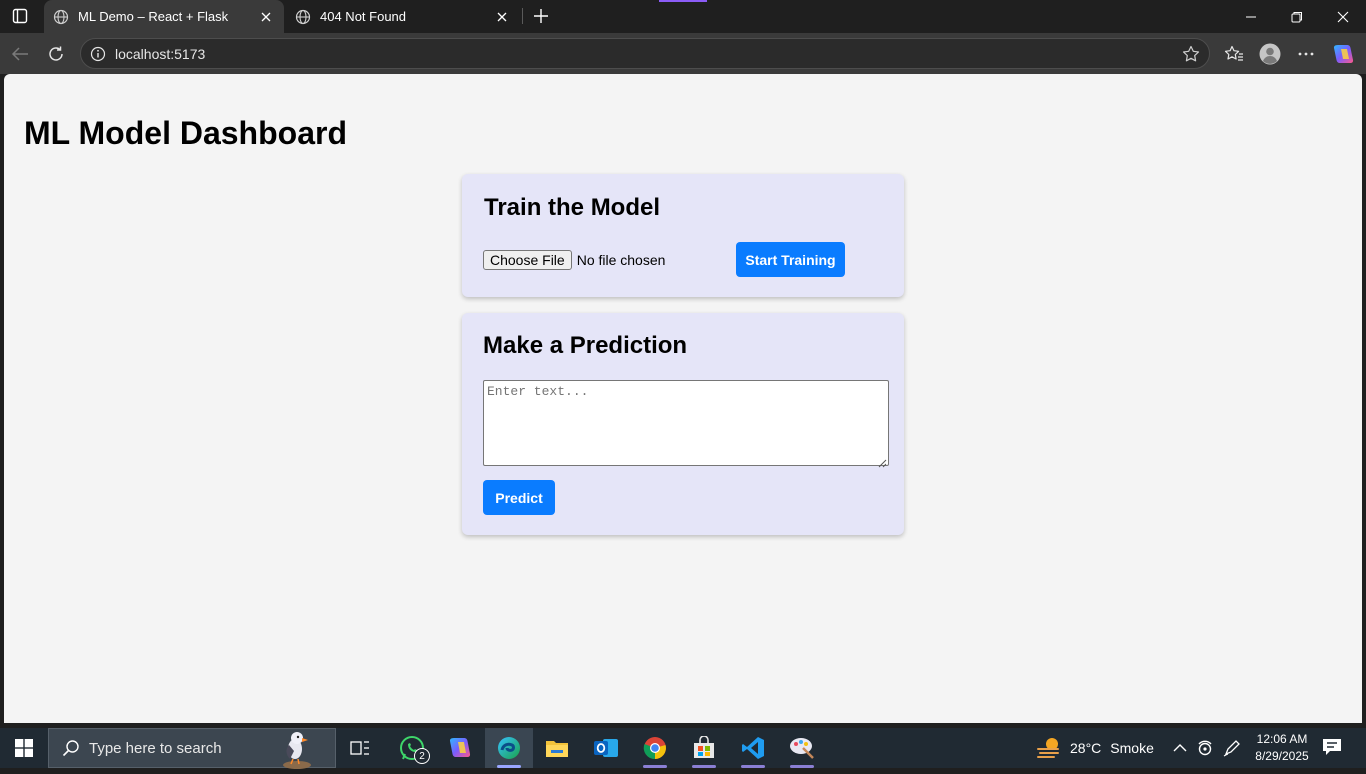  Describe the element at coordinates (522, 16) in the screenshot. I see `tab-separator` at that location.